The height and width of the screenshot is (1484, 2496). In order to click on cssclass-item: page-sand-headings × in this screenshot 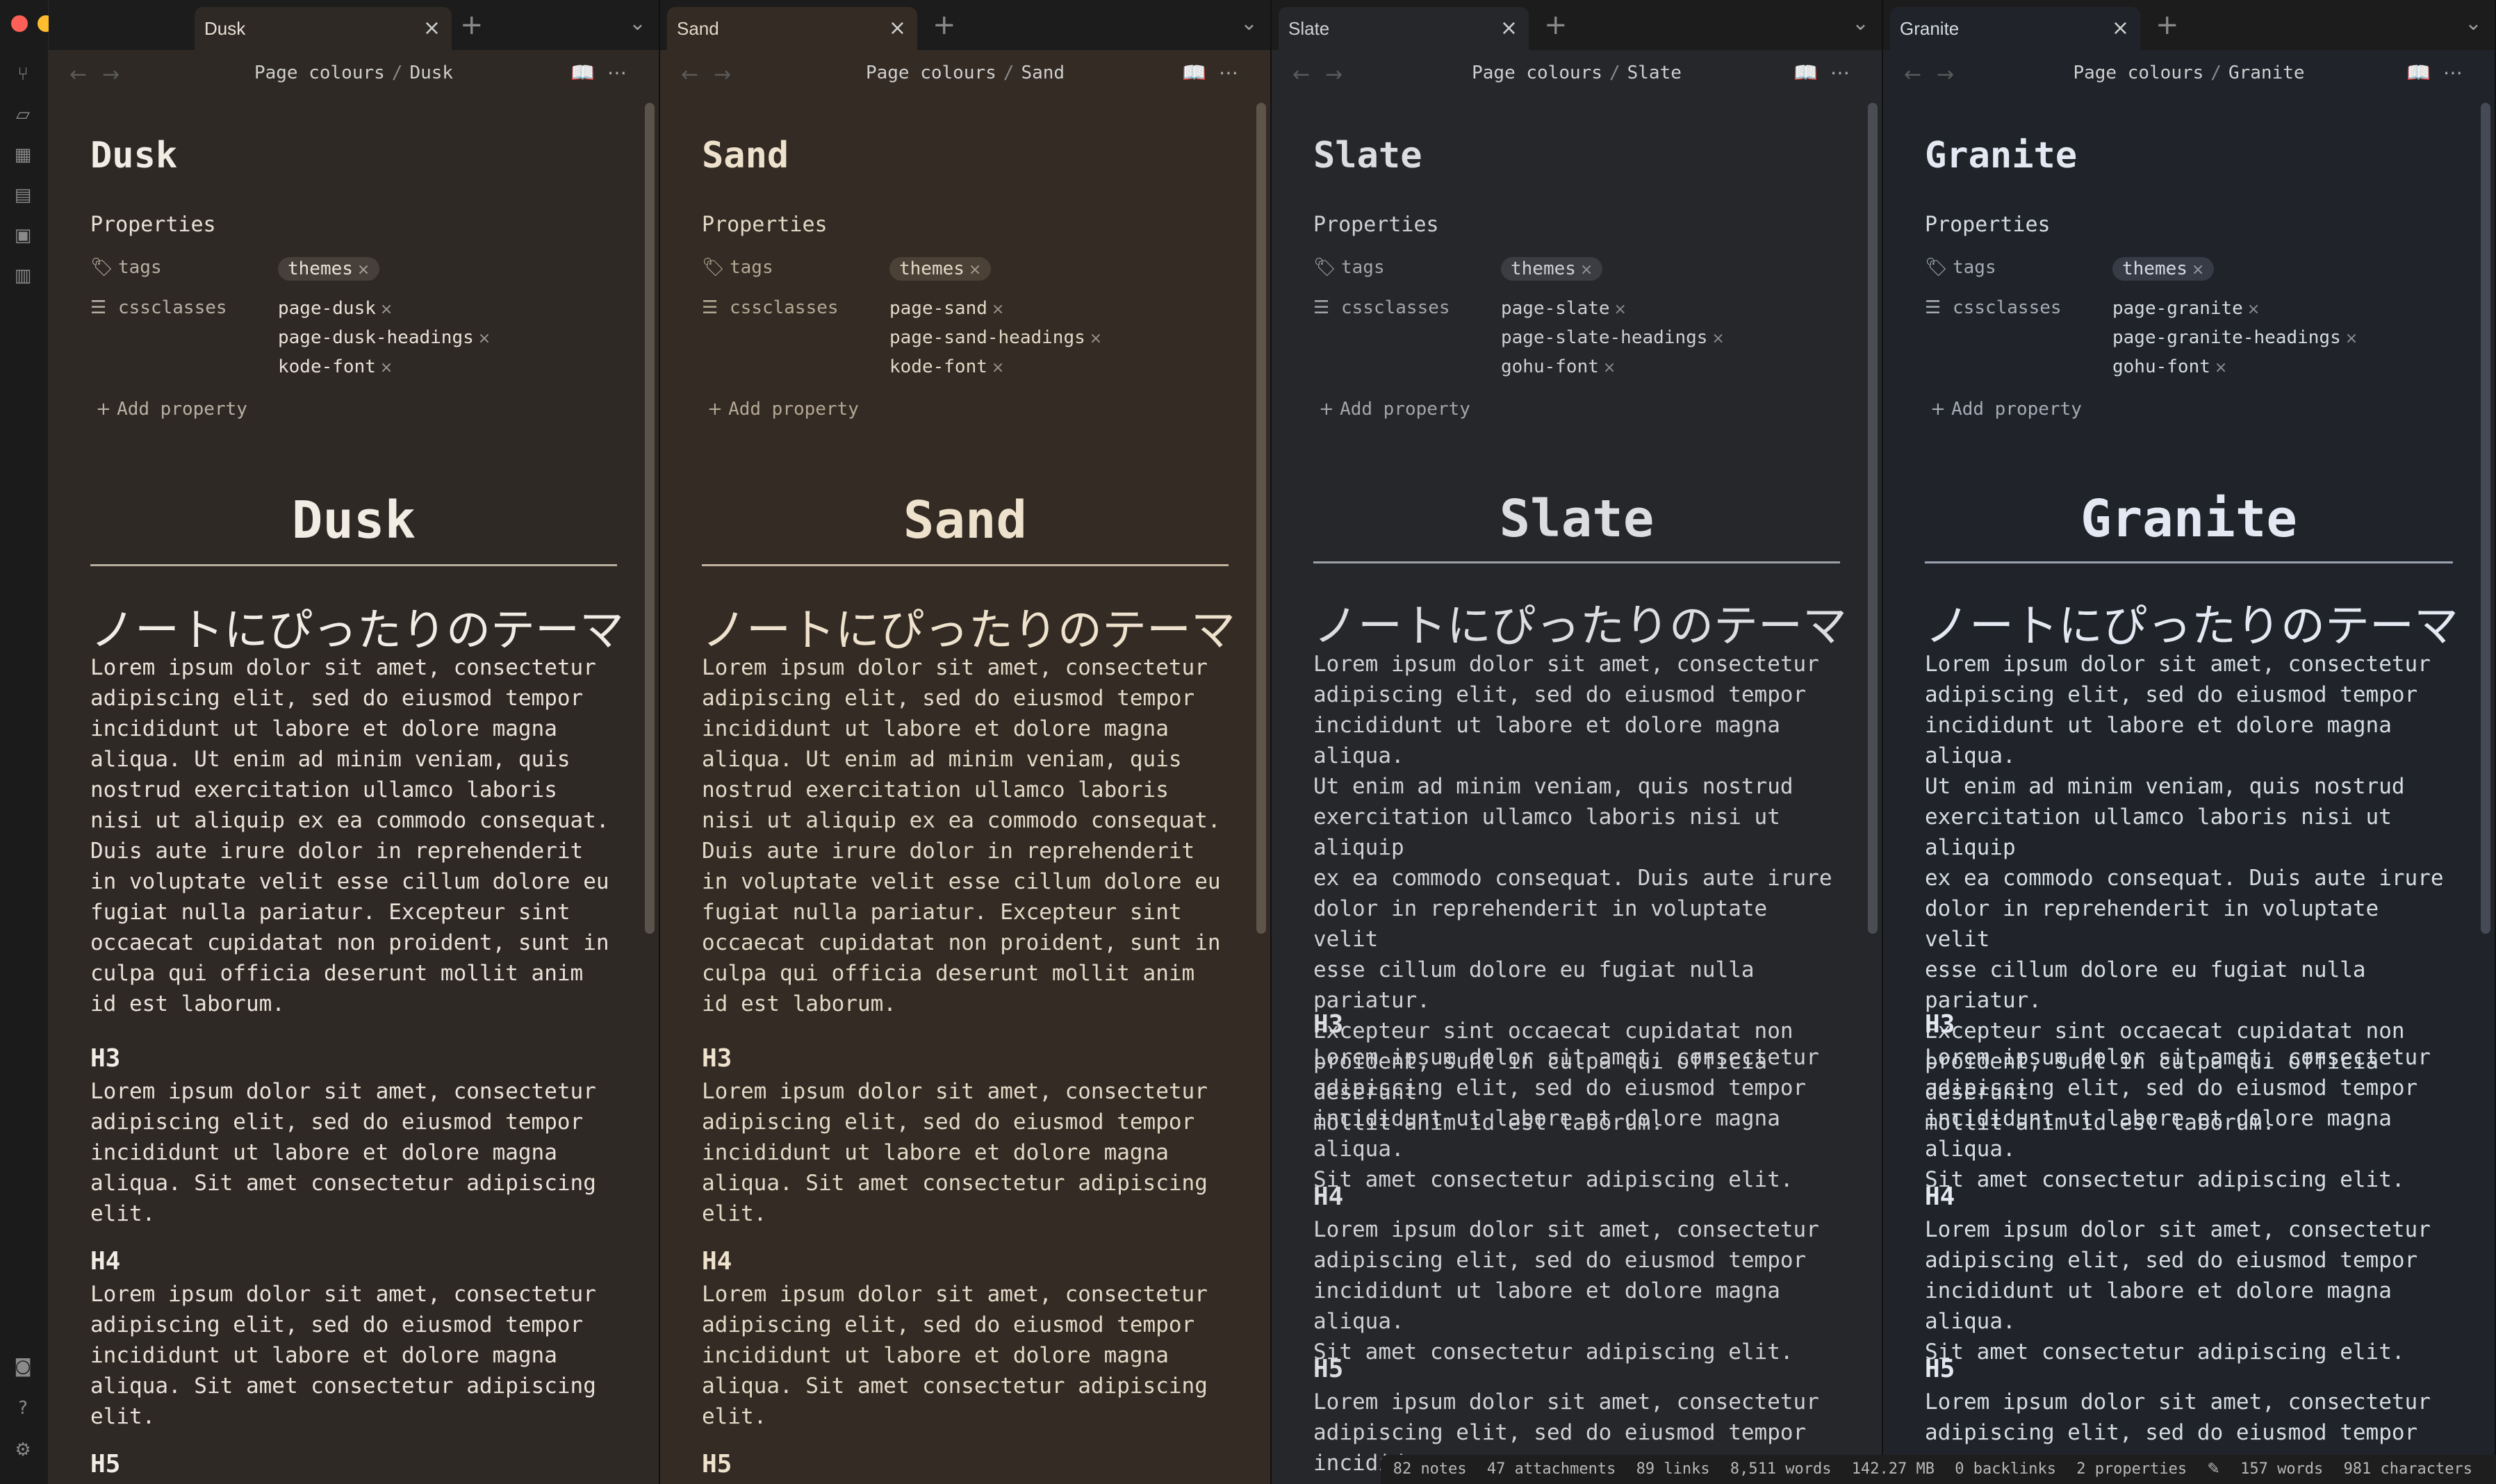, I will do `click(995, 338)`.